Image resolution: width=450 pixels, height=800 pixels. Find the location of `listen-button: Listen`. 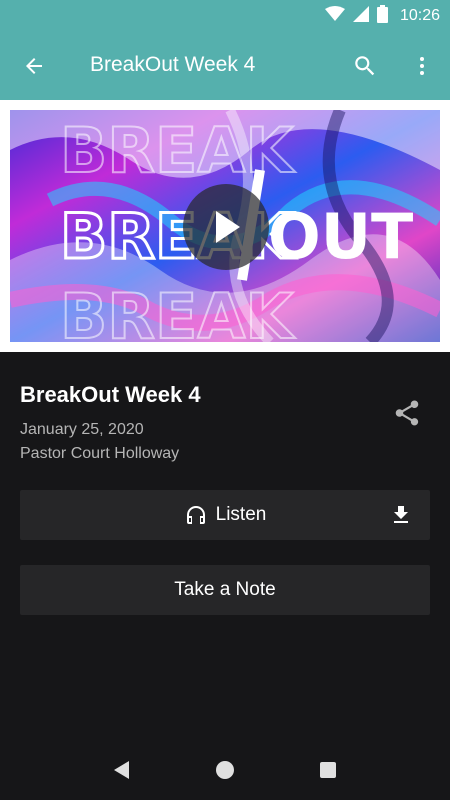

listen-button: Listen is located at coordinates (225, 515).